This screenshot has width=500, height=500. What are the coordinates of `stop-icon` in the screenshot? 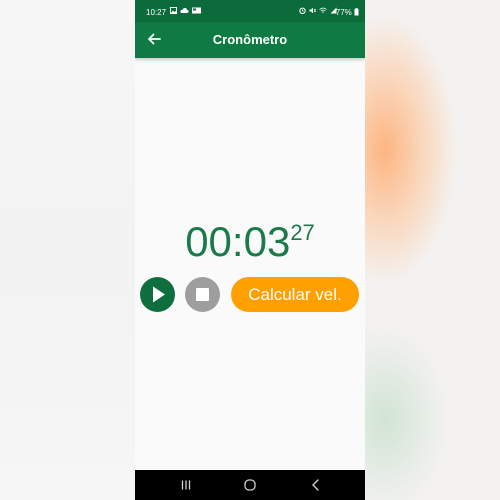 It's located at (202, 294).